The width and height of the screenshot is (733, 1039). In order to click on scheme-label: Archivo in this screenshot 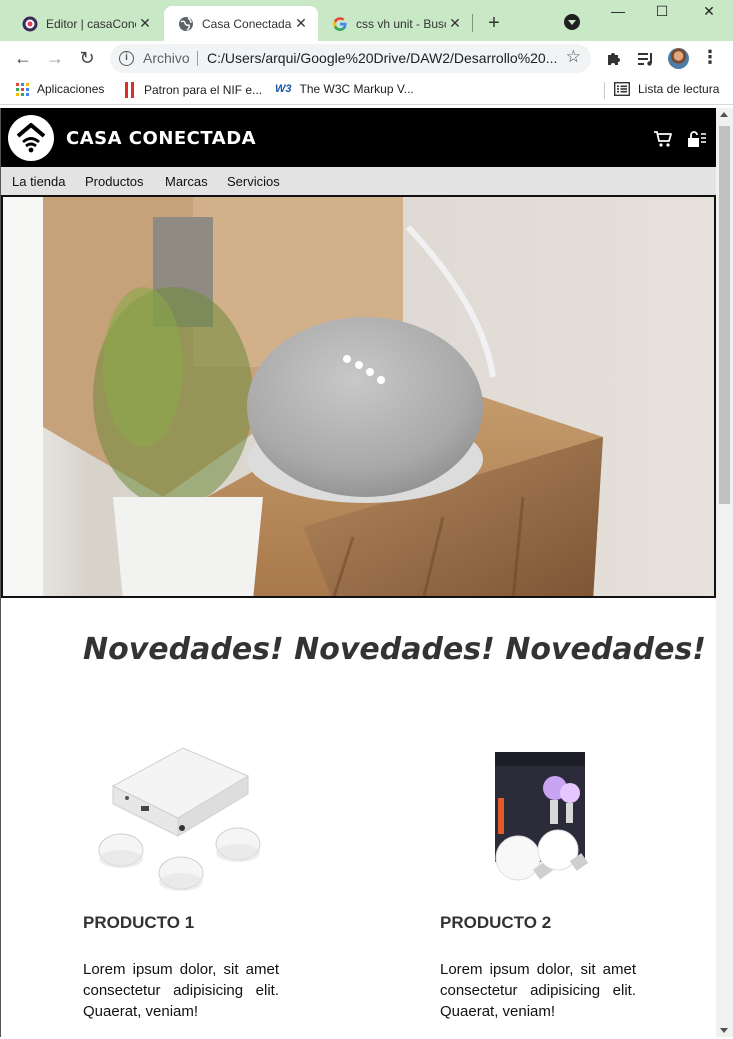, I will do `click(166, 58)`.